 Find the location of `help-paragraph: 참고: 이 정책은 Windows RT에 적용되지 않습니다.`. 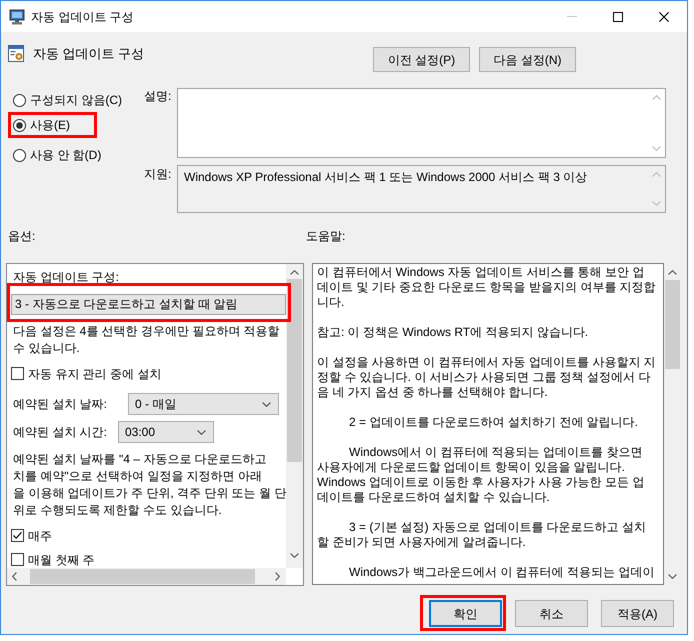

help-paragraph: 참고: 이 정책은 Windows RT에 적용되지 않습니다. is located at coordinates (453, 332).